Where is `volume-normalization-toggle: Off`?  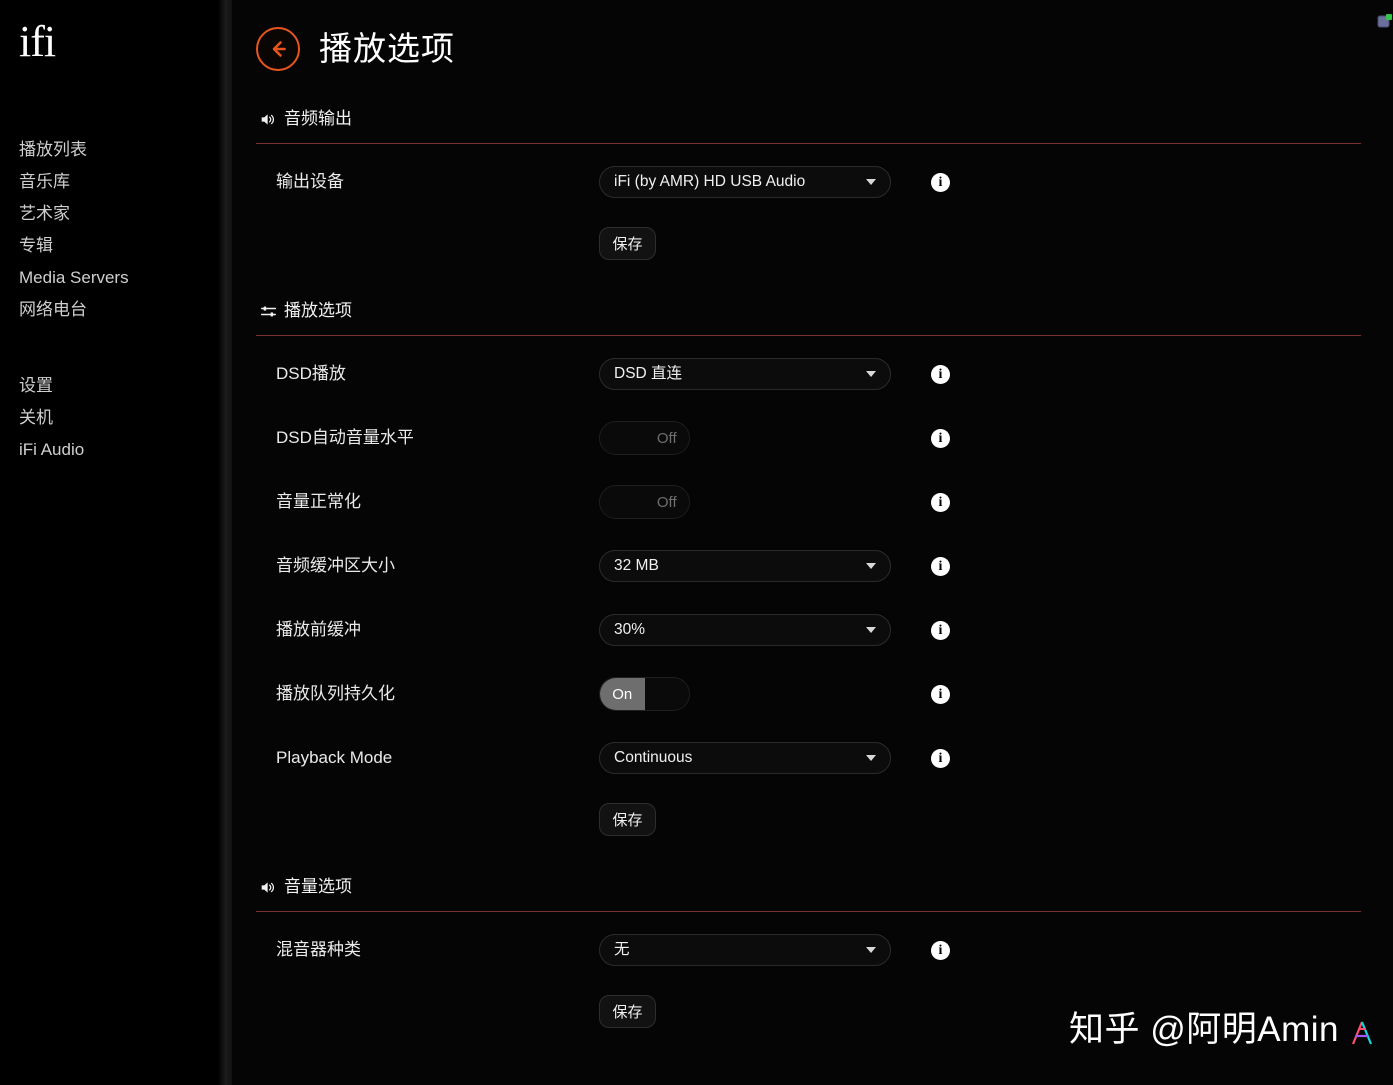
volume-normalization-toggle: Off is located at coordinates (644, 502).